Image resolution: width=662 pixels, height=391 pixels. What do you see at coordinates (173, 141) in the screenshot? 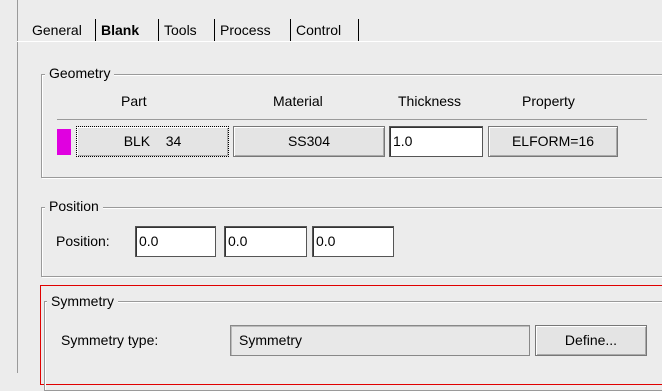
I see `part-id: 34` at bounding box center [173, 141].